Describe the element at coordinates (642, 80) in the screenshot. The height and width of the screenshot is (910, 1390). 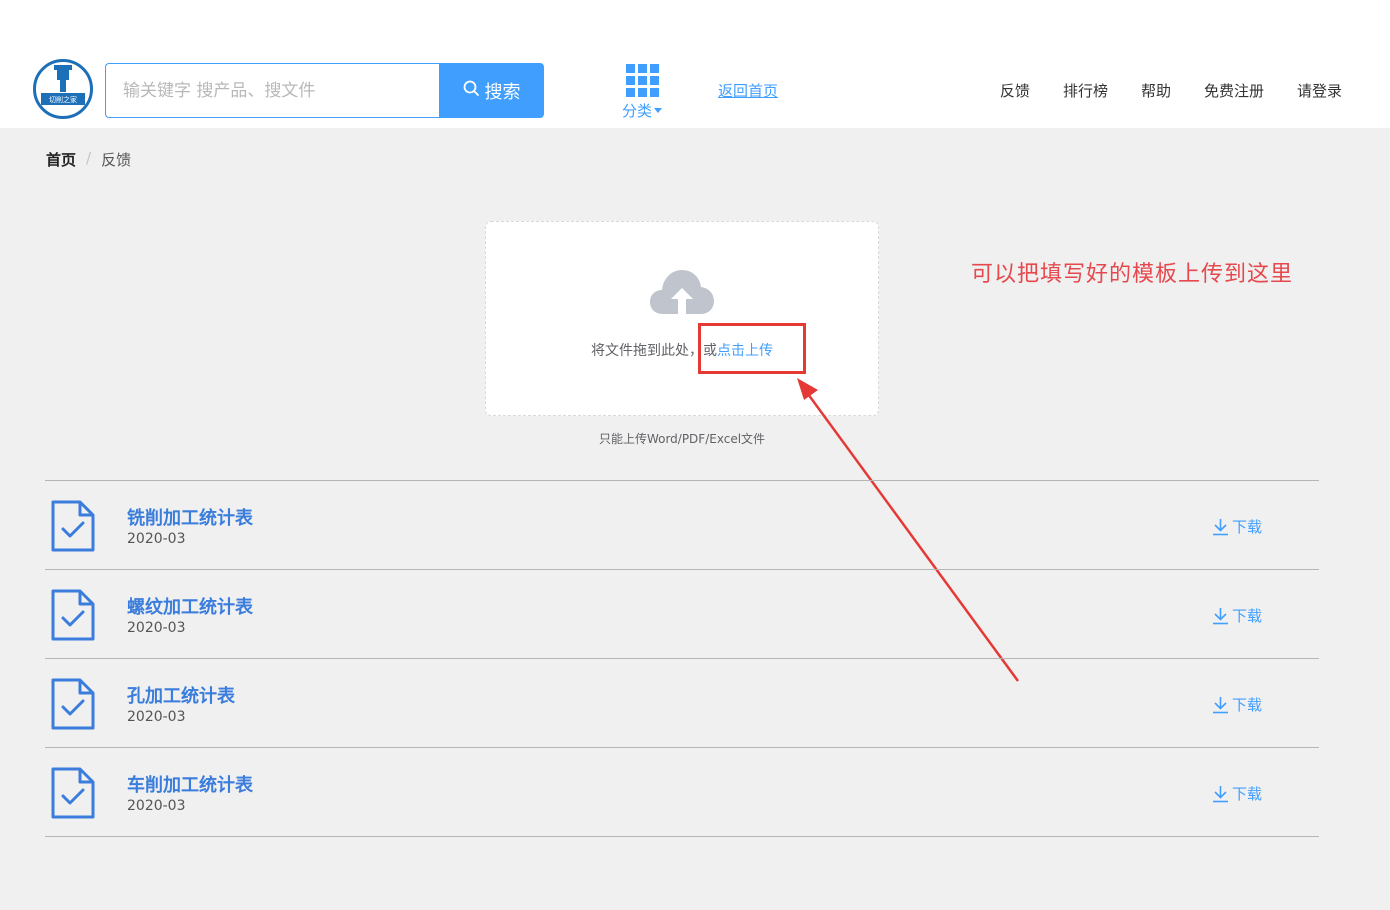
I see `grid-icon` at that location.